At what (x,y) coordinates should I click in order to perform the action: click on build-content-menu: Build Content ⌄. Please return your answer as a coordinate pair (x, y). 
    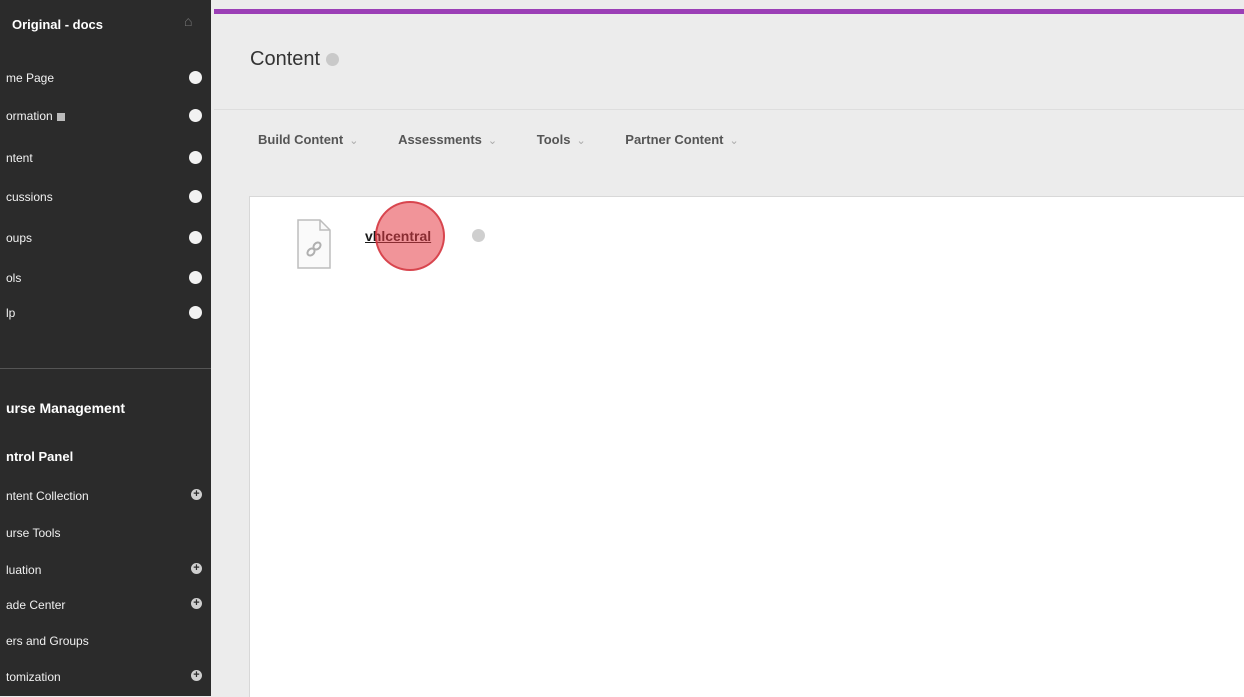
    Looking at the image, I should click on (308, 139).